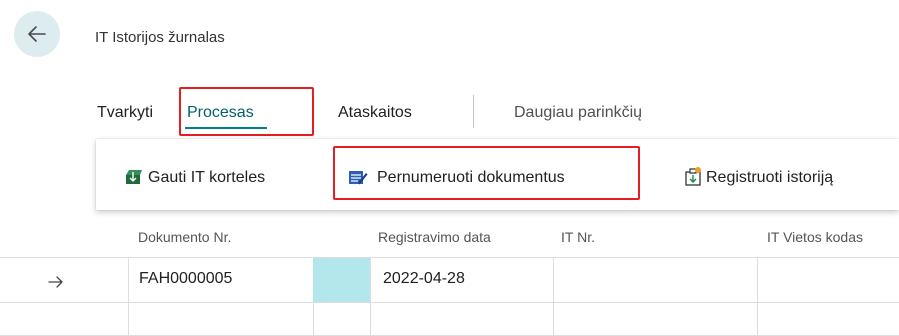 The image size is (899, 336). Describe the element at coordinates (578, 237) in the screenshot. I see `column-header-it-no: IT Nr.` at that location.